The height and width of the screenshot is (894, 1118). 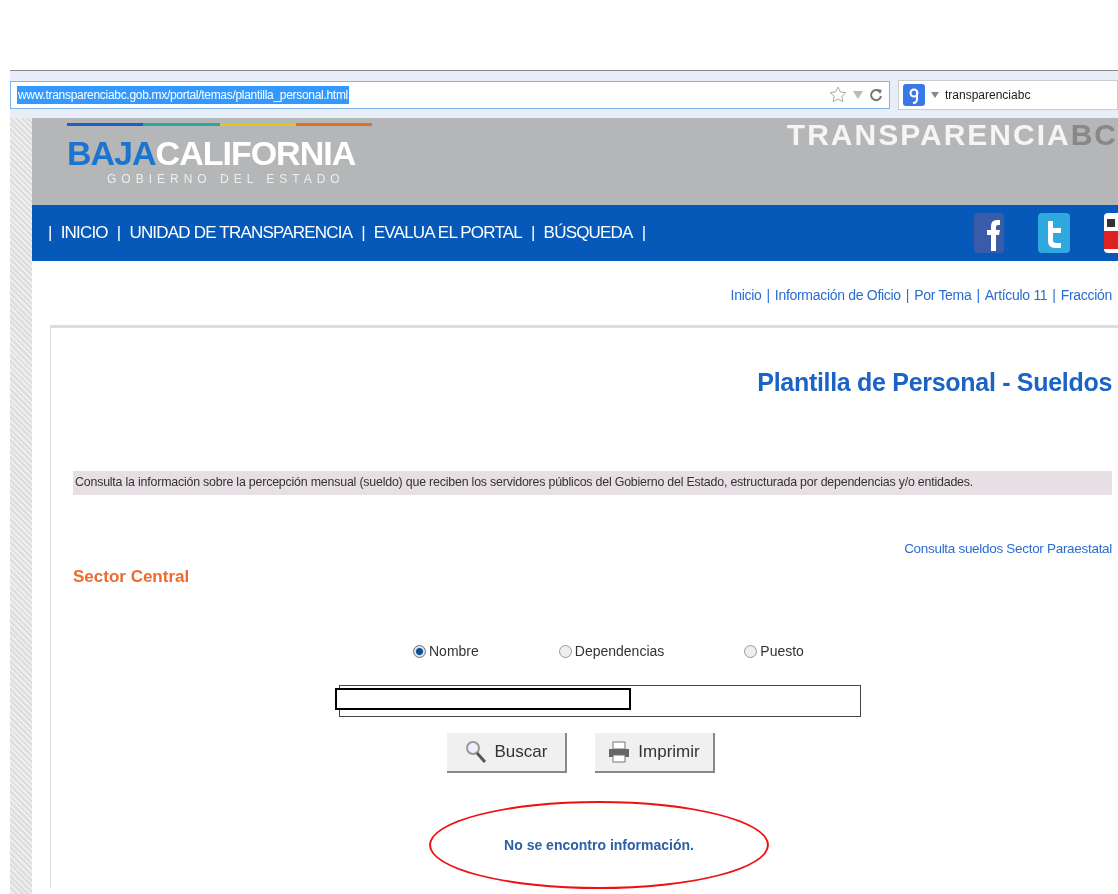 I want to click on color-stripes-icon, so click(x=219, y=124).